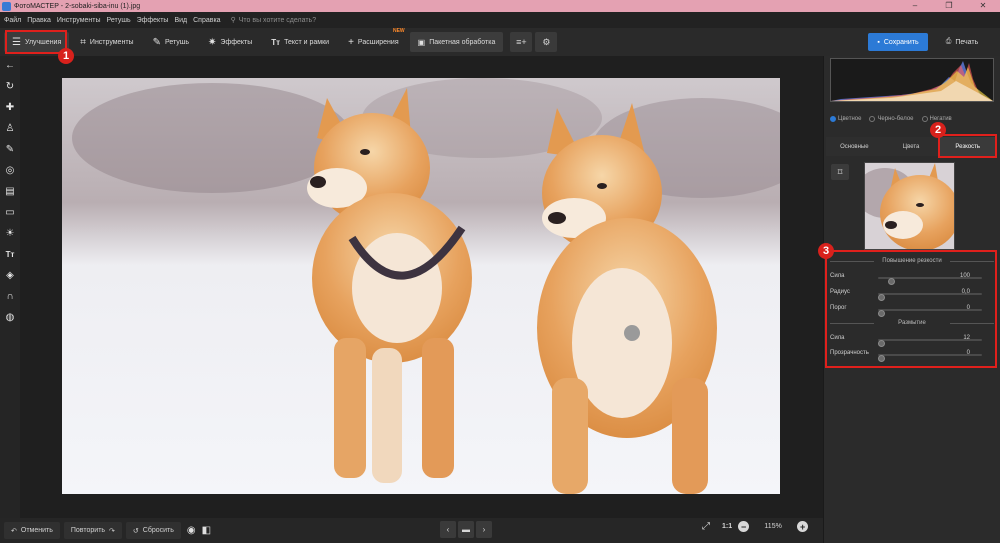 This screenshot has width=1000, height=543. Describe the element at coordinates (153, 20) in the screenshot. I see `menu-effects: Эффекты` at that location.